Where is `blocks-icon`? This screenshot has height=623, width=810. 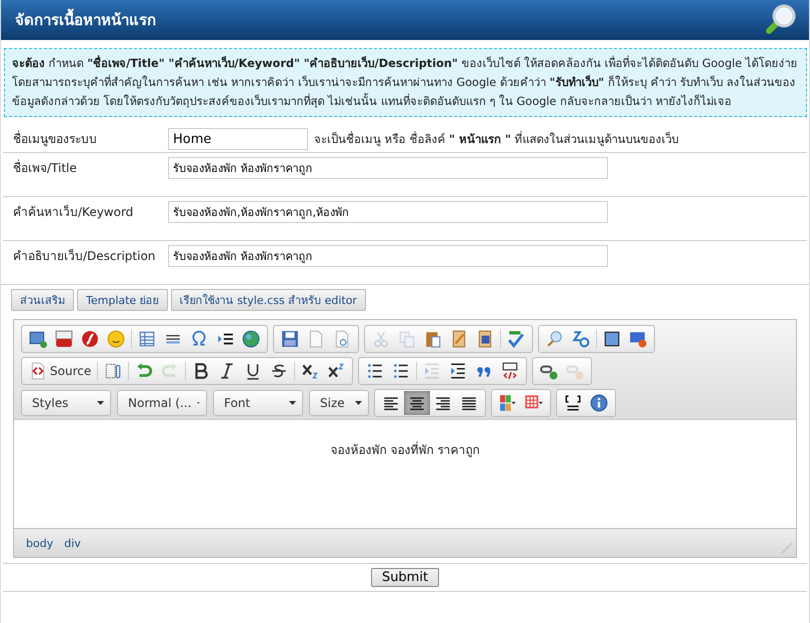 blocks-icon is located at coordinates (113, 371).